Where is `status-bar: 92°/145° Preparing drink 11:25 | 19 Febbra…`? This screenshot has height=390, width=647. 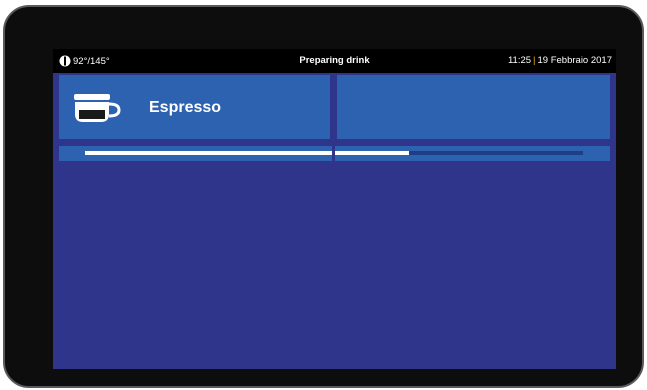 status-bar: 92°/145° Preparing drink 11:25 | 19 Febbra… is located at coordinates (334, 61).